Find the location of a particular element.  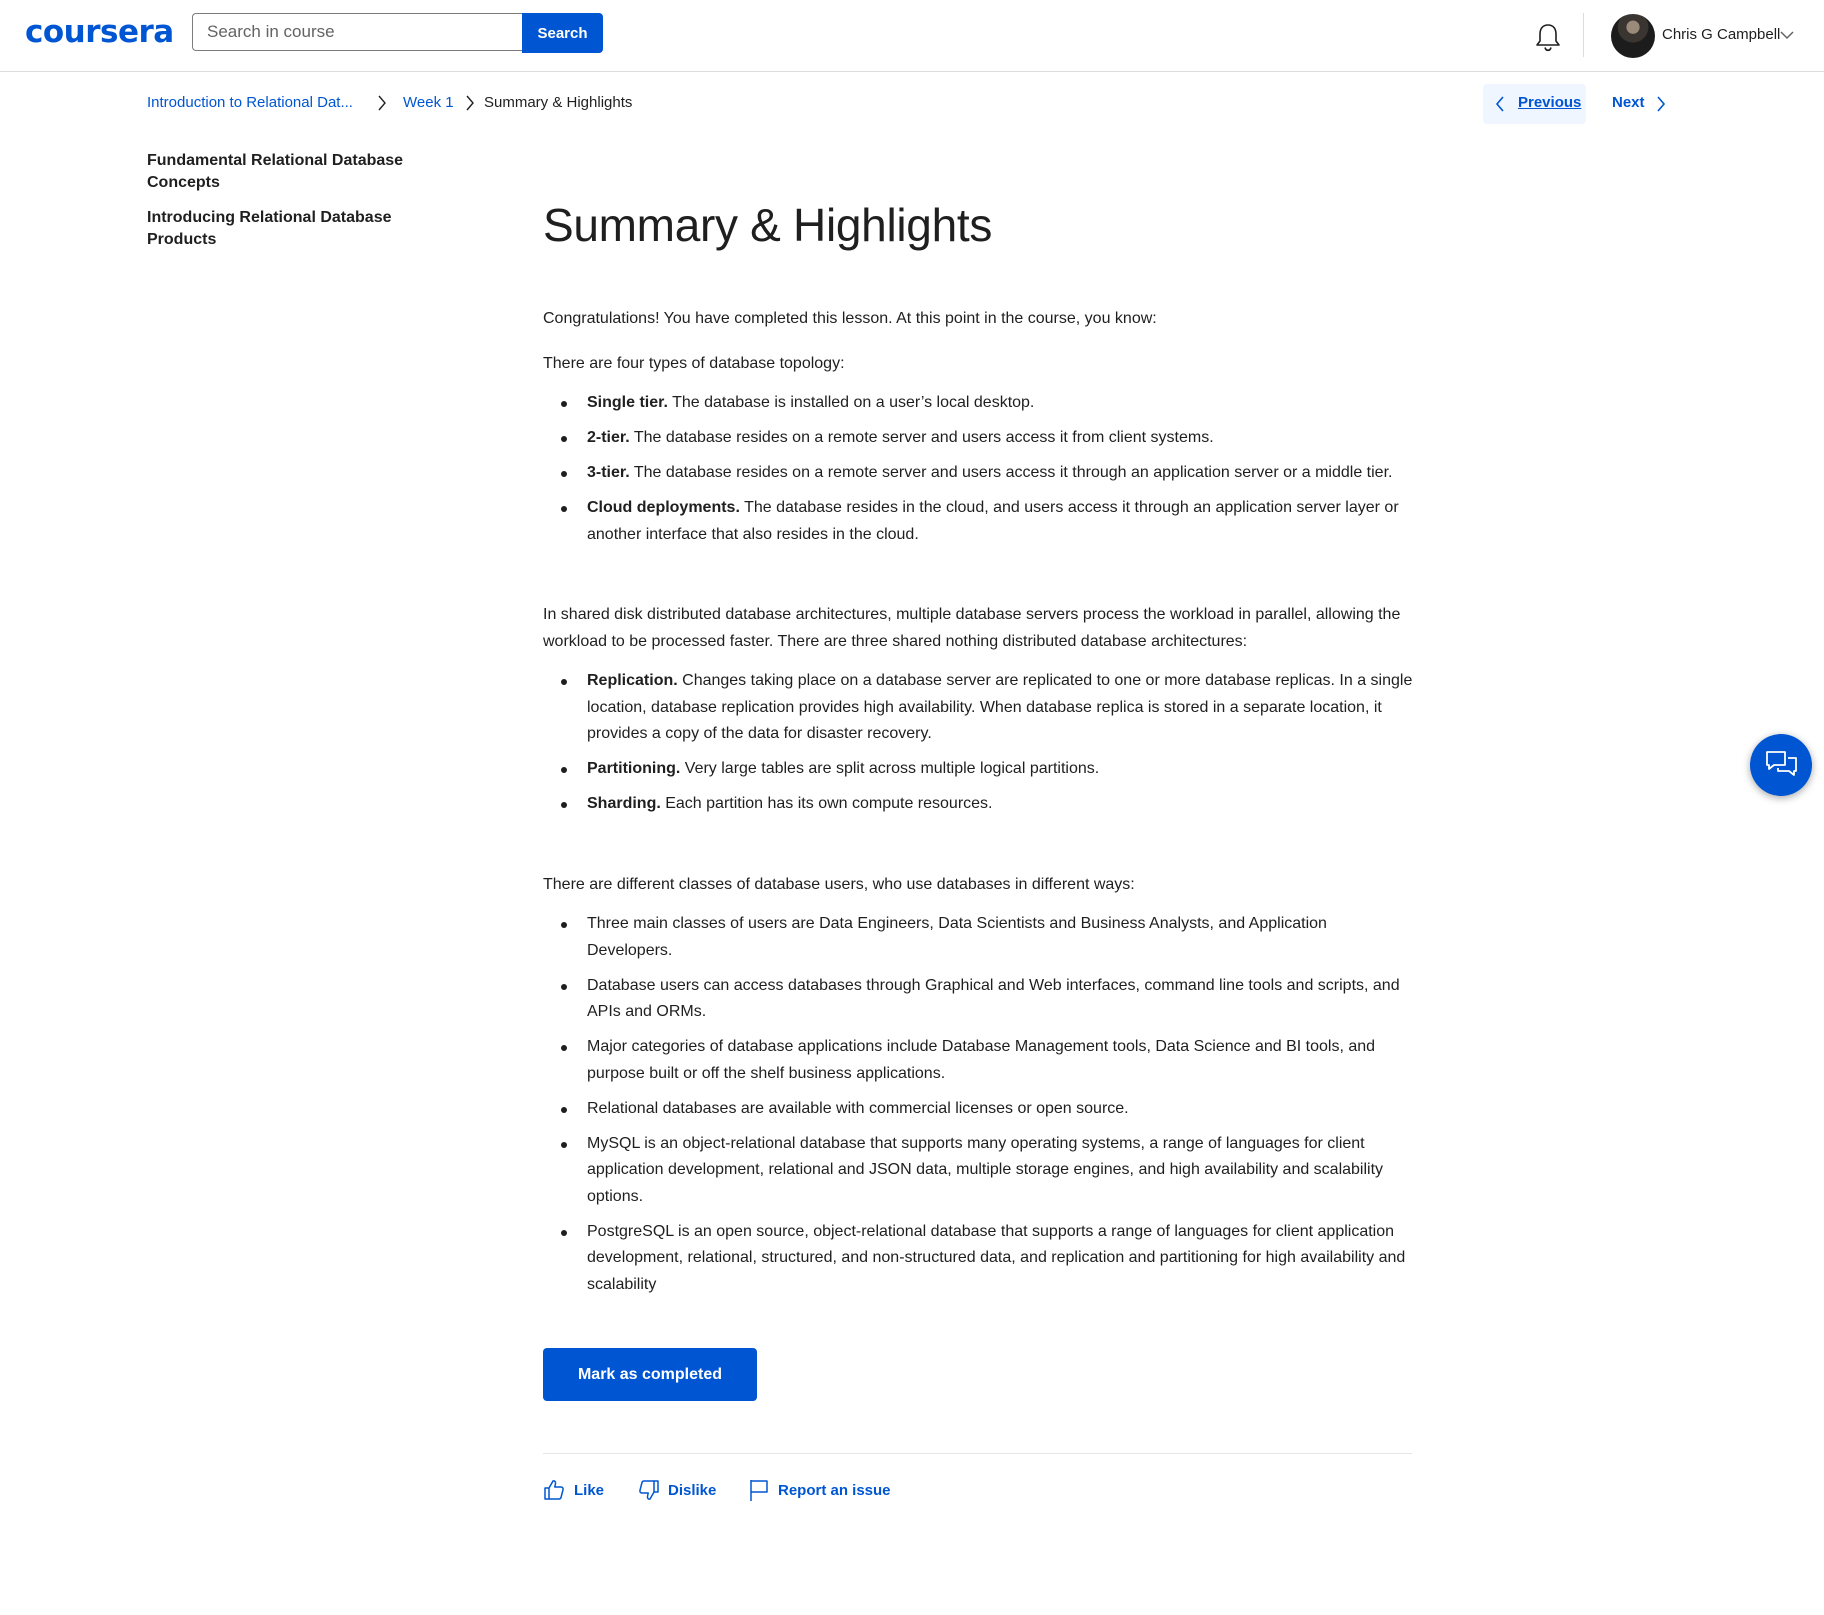

previous-label: Previous is located at coordinates (1550, 102).